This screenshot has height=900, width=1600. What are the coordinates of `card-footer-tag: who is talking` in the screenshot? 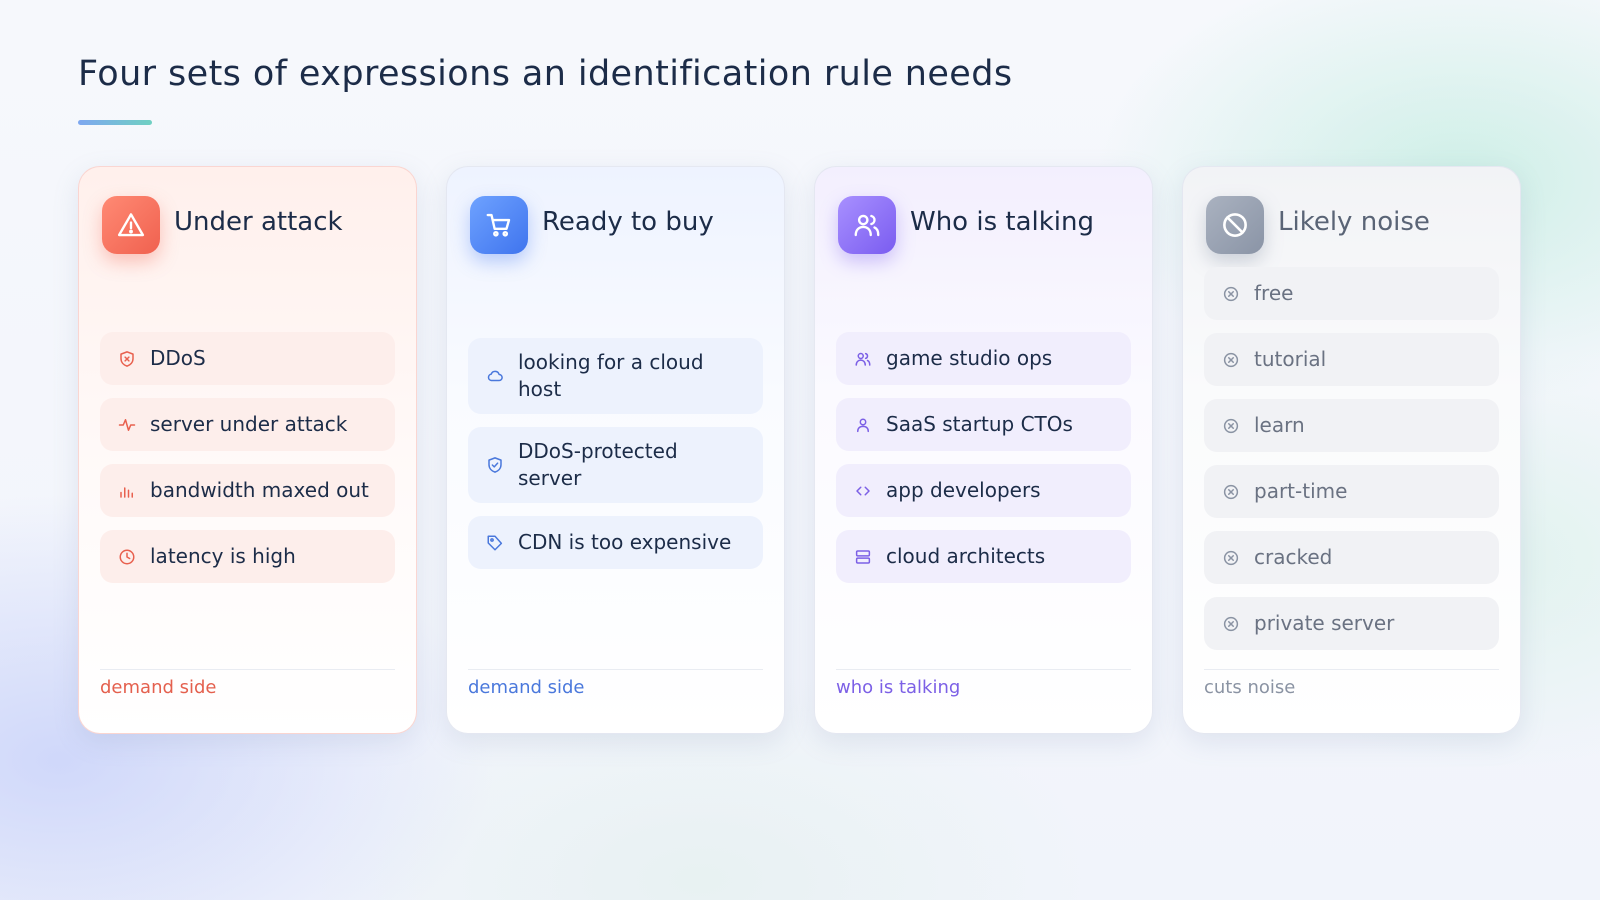 It's located at (898, 687).